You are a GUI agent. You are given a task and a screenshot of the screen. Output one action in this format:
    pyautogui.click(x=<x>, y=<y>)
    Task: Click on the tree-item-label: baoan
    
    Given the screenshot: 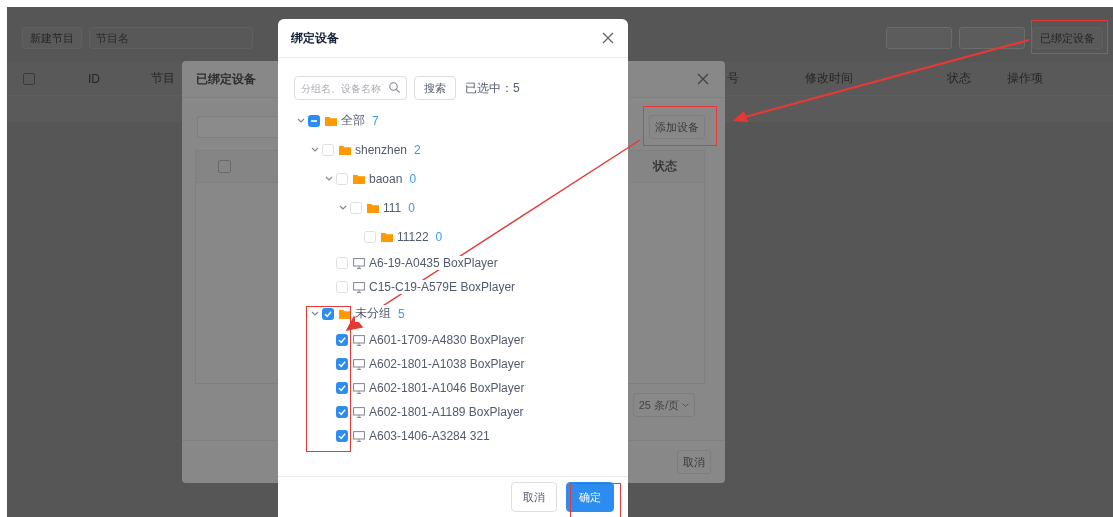 What is the action you would take?
    pyautogui.click(x=386, y=178)
    